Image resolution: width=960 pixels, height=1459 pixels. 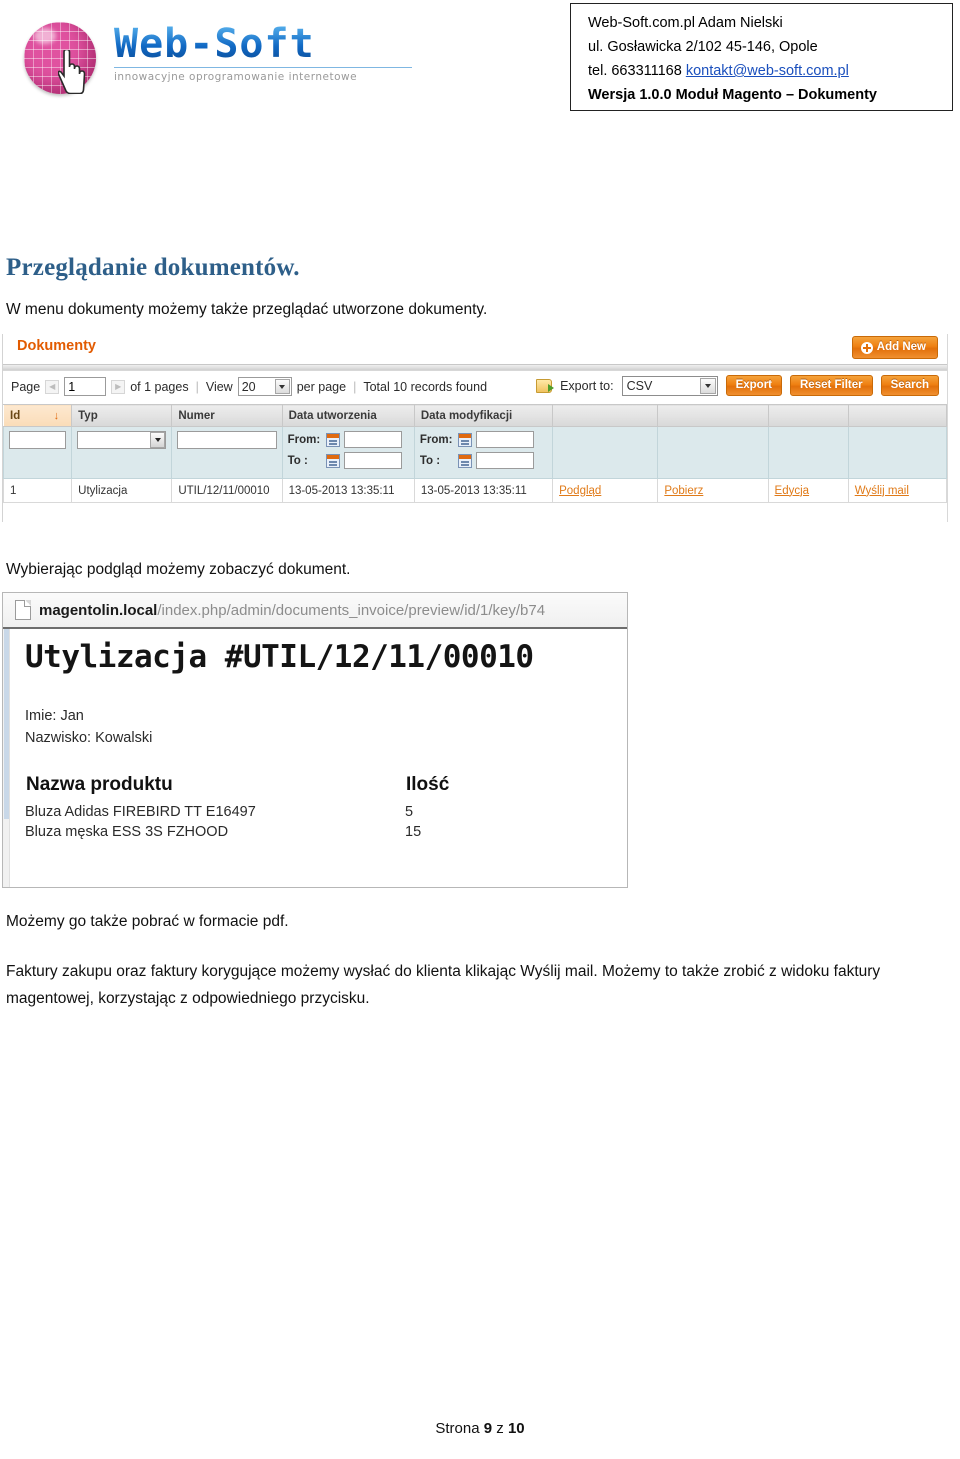 What do you see at coordinates (52, 386) in the screenshot?
I see `prev-page-button: ◀` at bounding box center [52, 386].